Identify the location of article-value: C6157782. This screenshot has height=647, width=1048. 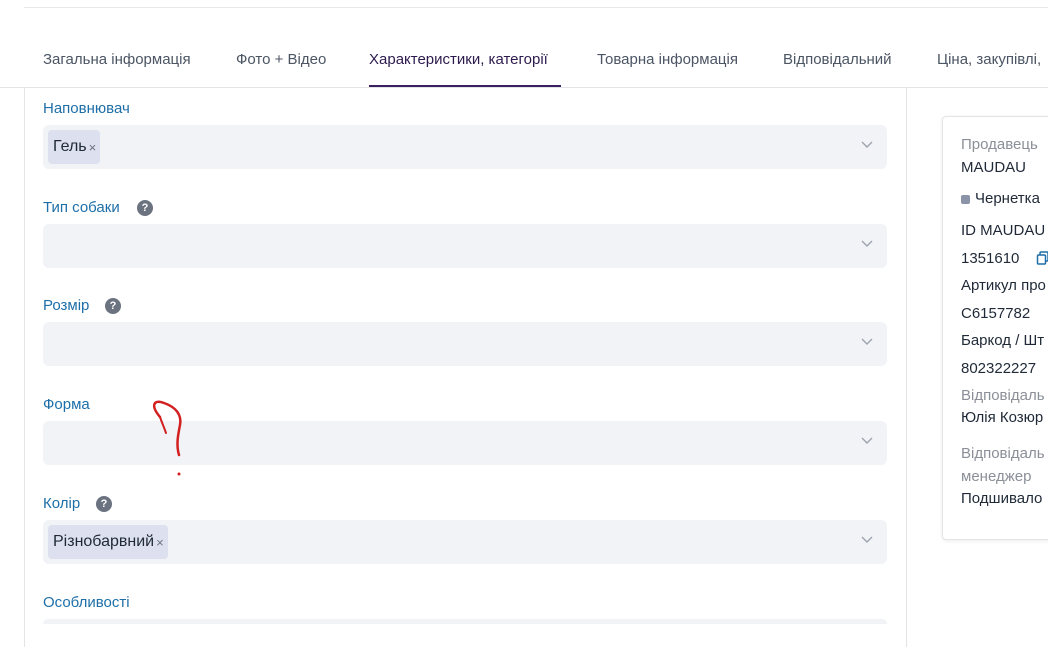
(996, 313).